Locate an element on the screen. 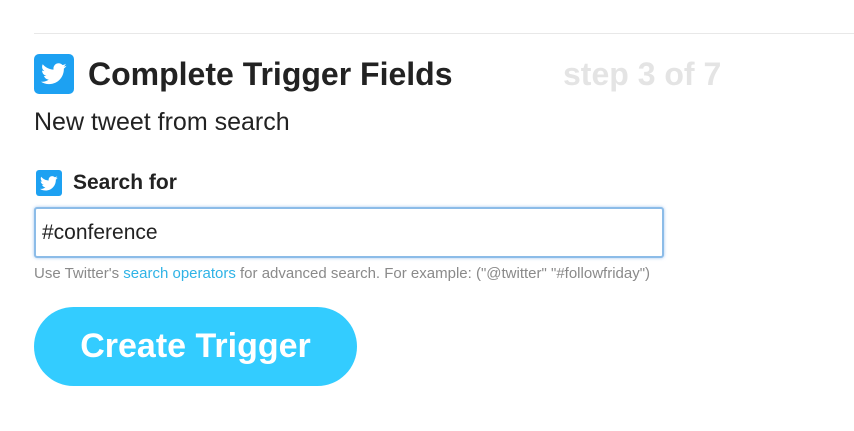 The image size is (854, 431). twitter-icon is located at coordinates (54, 74).